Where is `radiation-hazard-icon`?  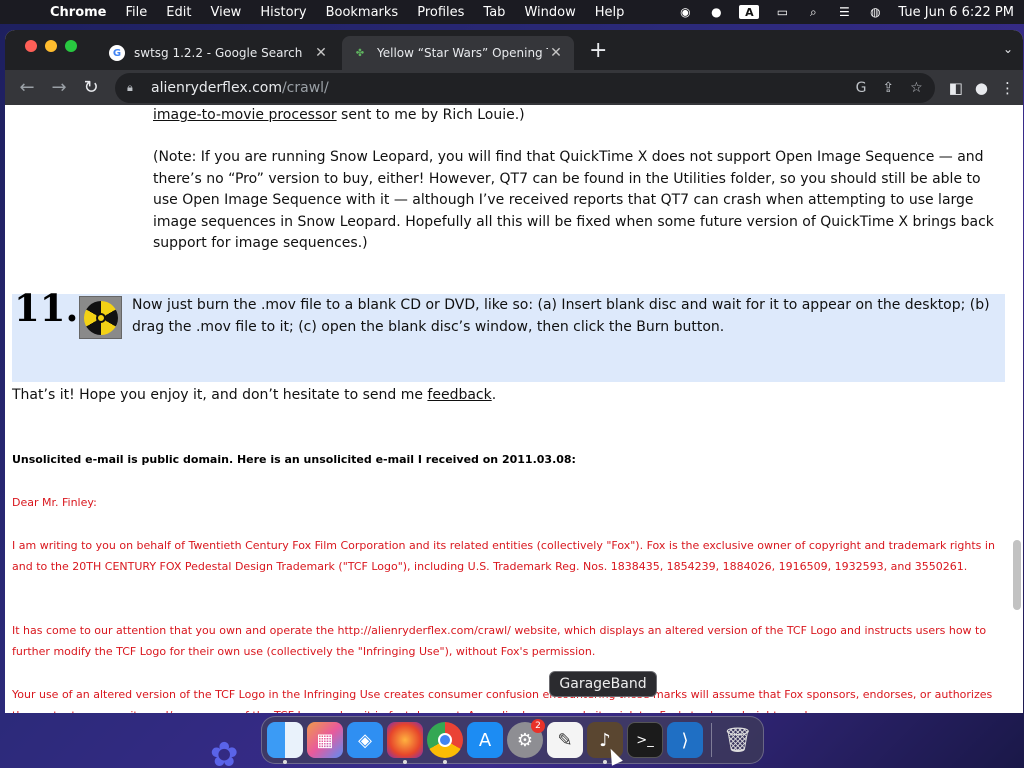
radiation-hazard-icon is located at coordinates (100, 317).